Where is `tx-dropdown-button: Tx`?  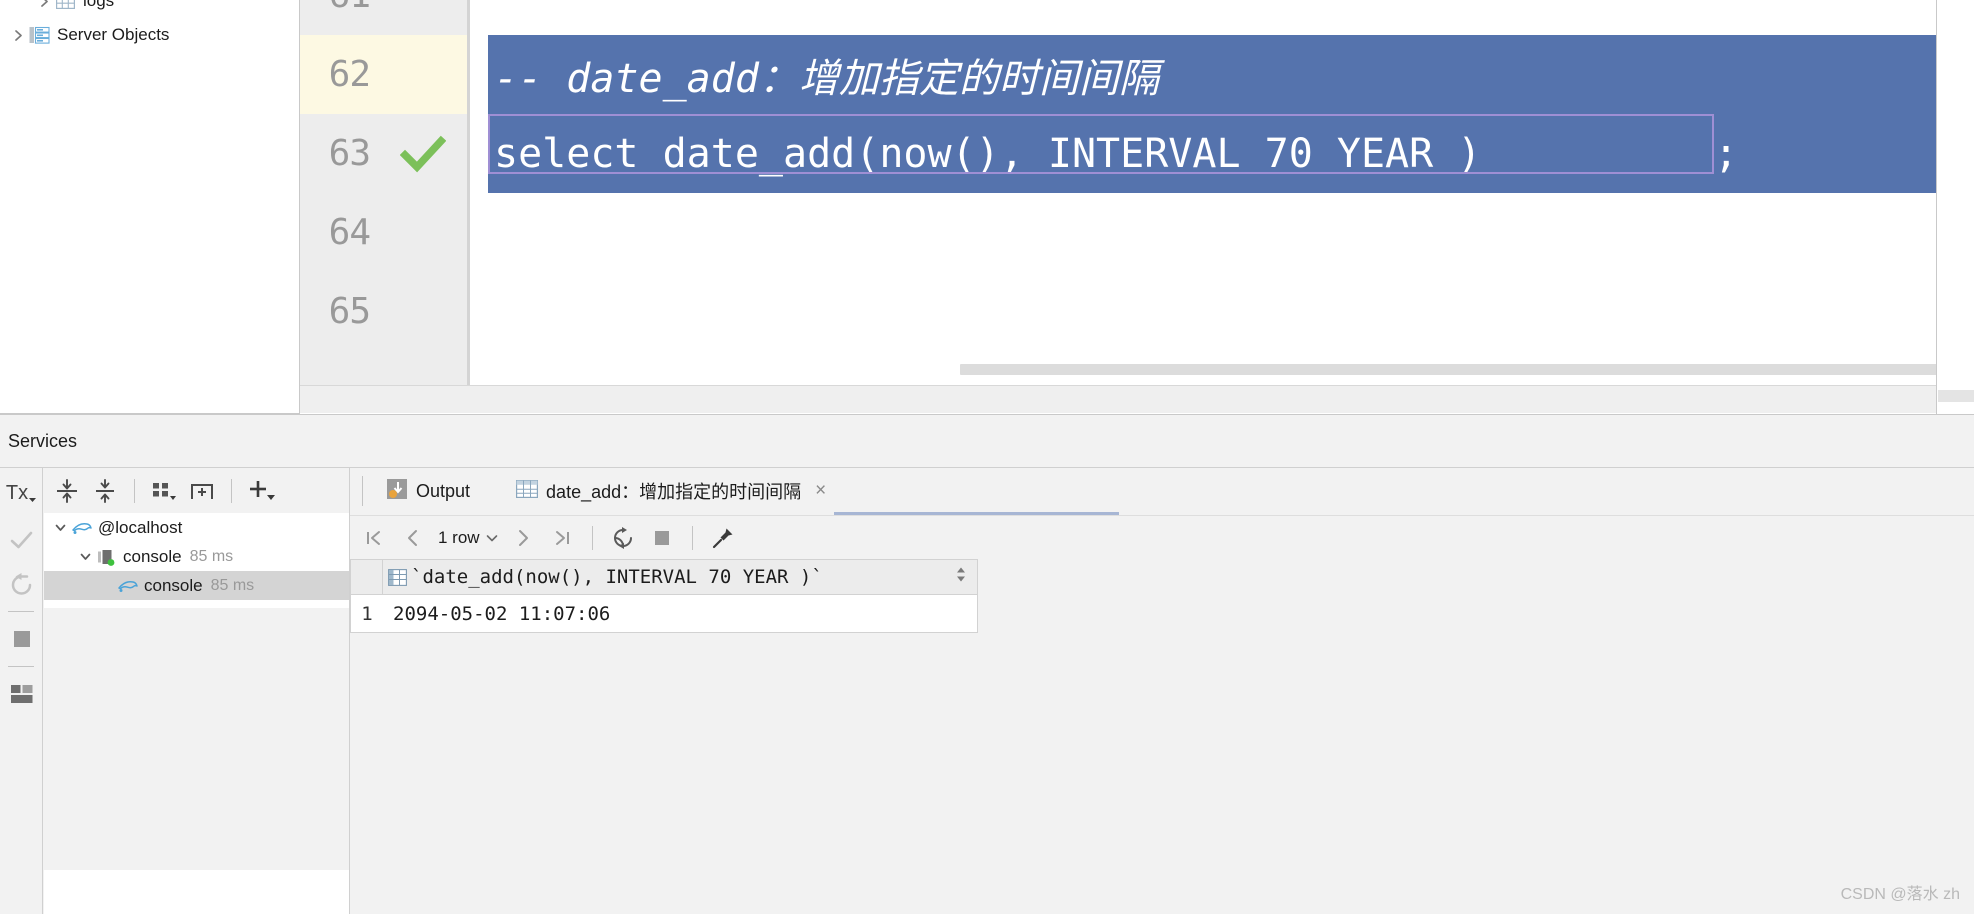 tx-dropdown-button: Tx is located at coordinates (21, 493).